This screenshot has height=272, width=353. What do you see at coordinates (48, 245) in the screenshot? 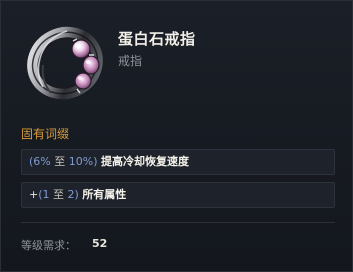
I see `level-requirement-label: 等级需求：` at bounding box center [48, 245].